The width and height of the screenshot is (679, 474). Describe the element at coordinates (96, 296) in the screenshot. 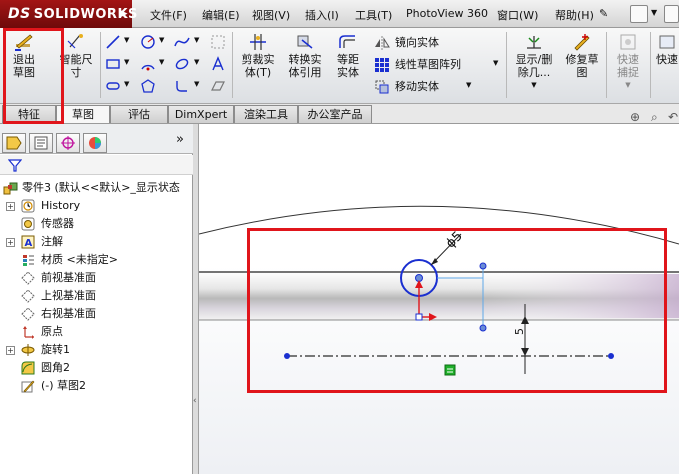

I see `tree-item: 上视基准面` at that location.